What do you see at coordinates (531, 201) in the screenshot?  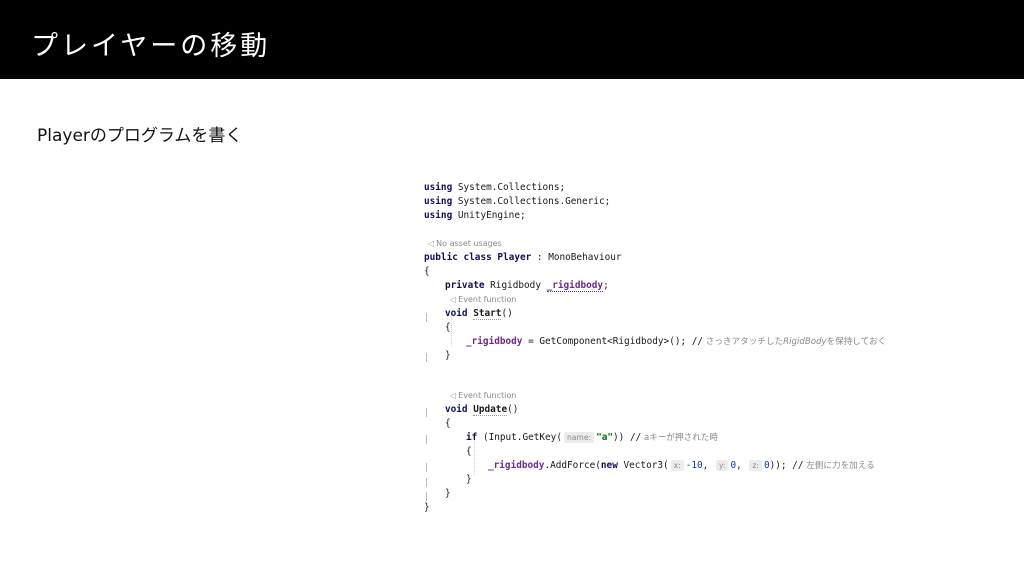 I see `namespace: System.Collections.Generic;` at bounding box center [531, 201].